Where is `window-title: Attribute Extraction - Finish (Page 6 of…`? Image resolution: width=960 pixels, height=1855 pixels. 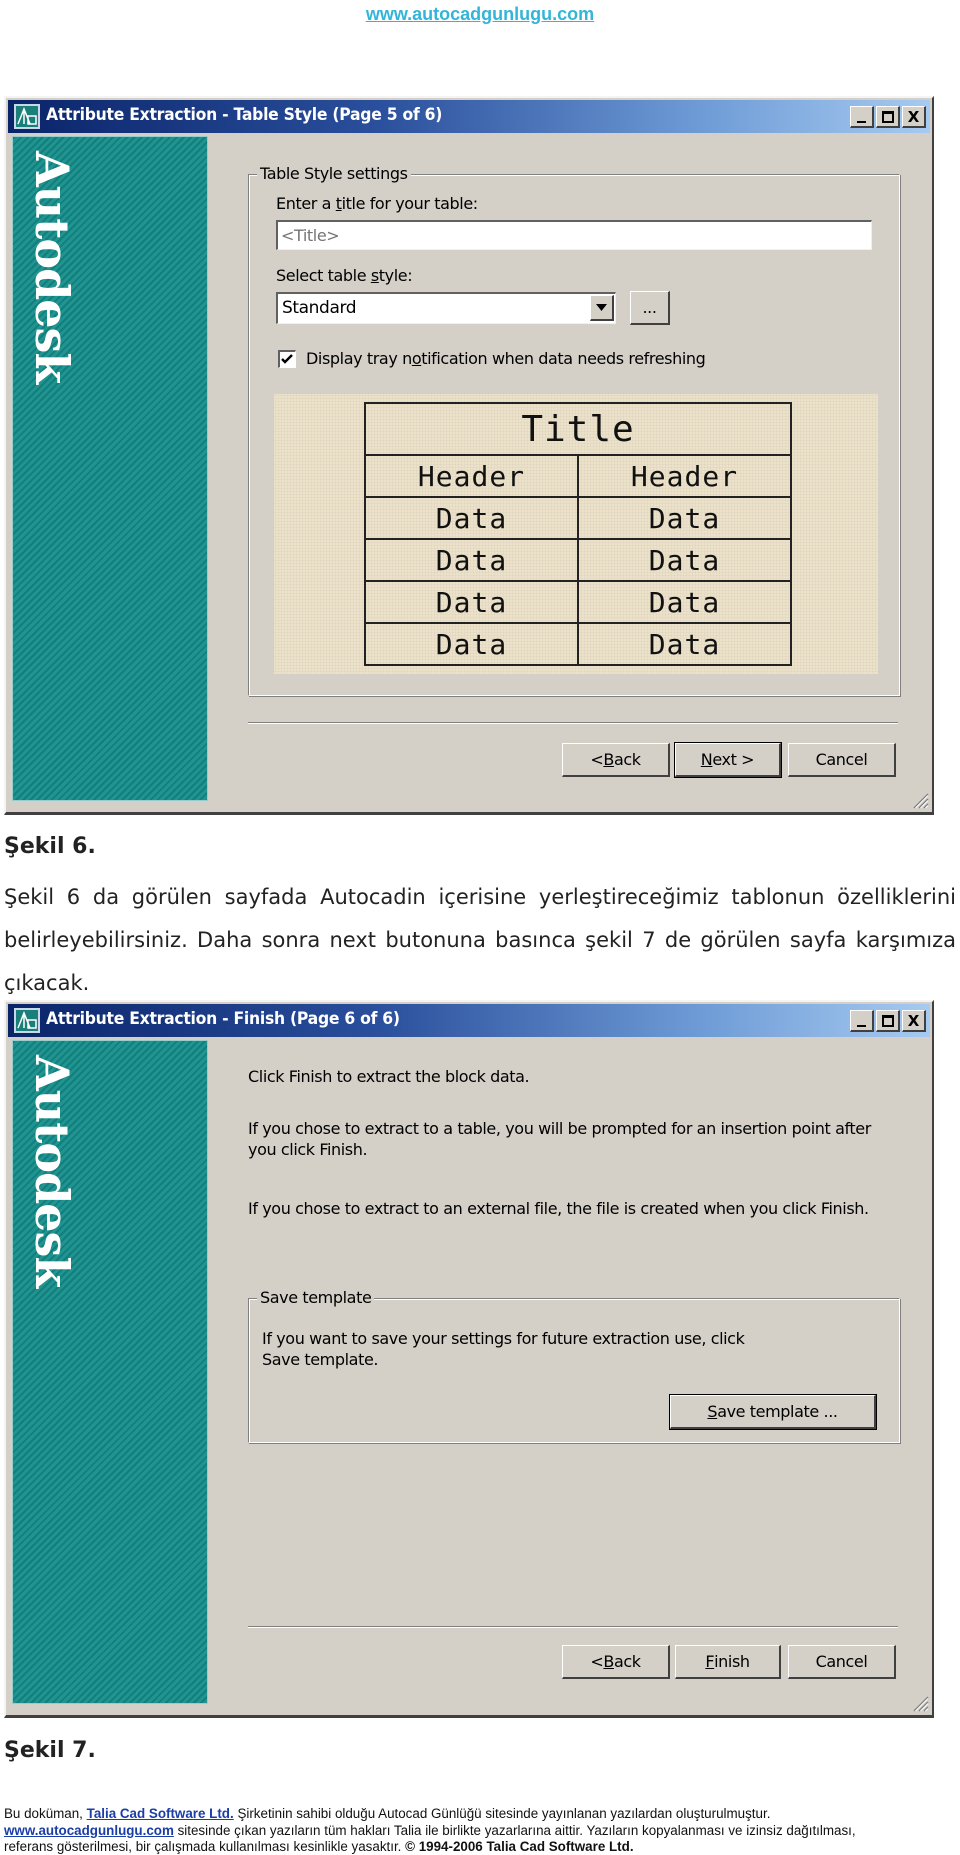
window-title: Attribute Extraction - Finish (Page 6 of… is located at coordinates (223, 1019).